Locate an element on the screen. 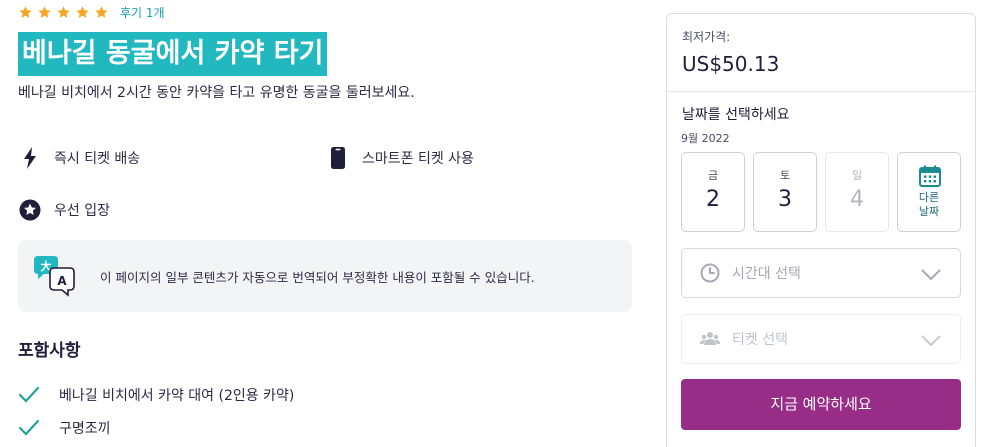 The height and width of the screenshot is (447, 989). price-label: 최저가격: is located at coordinates (706, 37).